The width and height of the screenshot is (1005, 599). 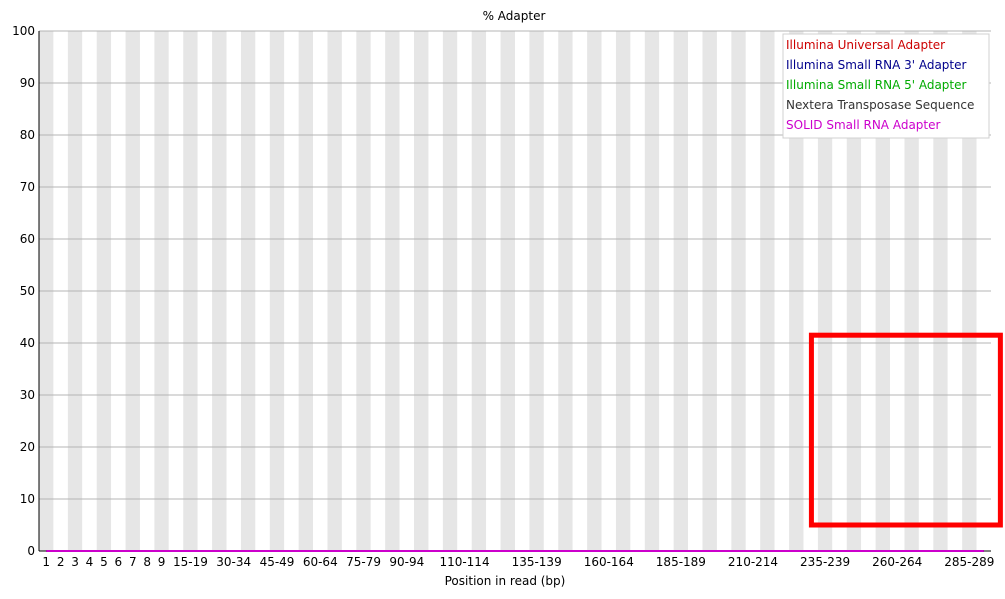 What do you see at coordinates (876, 85) in the screenshot?
I see `legend-entry: Illumina Small RNA 5' Adapter` at bounding box center [876, 85].